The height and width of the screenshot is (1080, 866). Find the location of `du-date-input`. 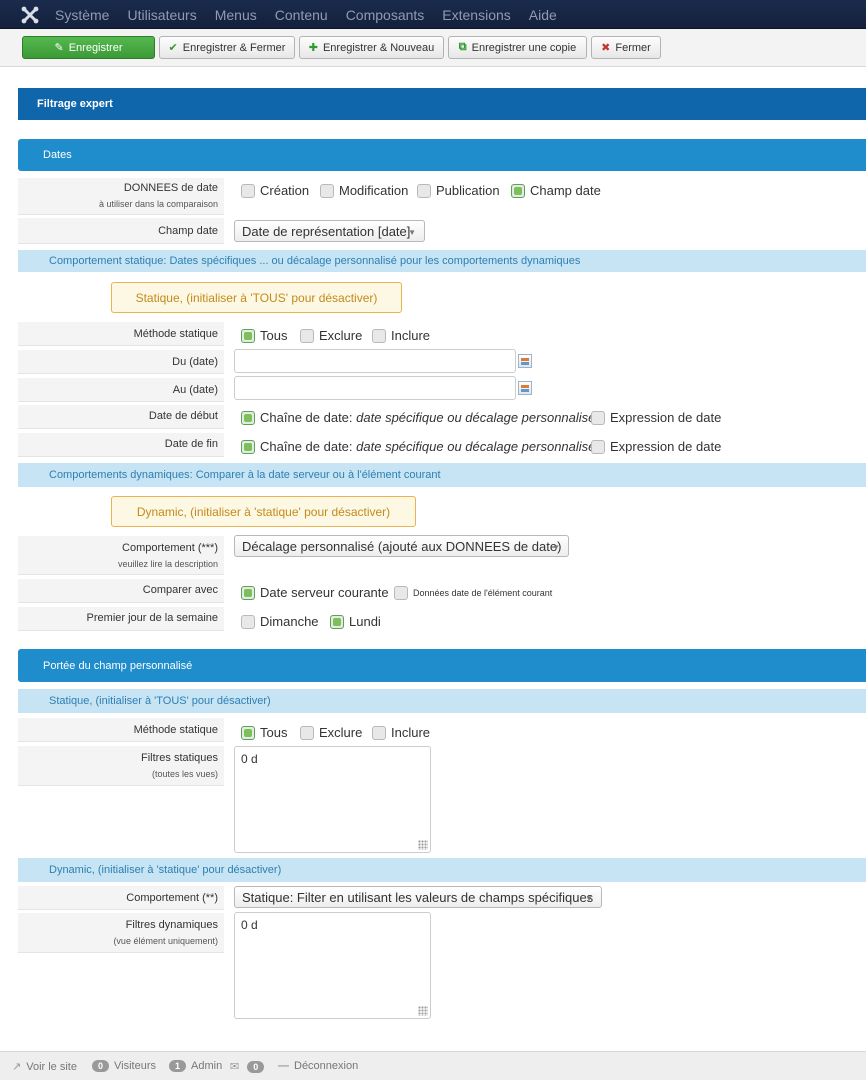

du-date-input is located at coordinates (375, 361).